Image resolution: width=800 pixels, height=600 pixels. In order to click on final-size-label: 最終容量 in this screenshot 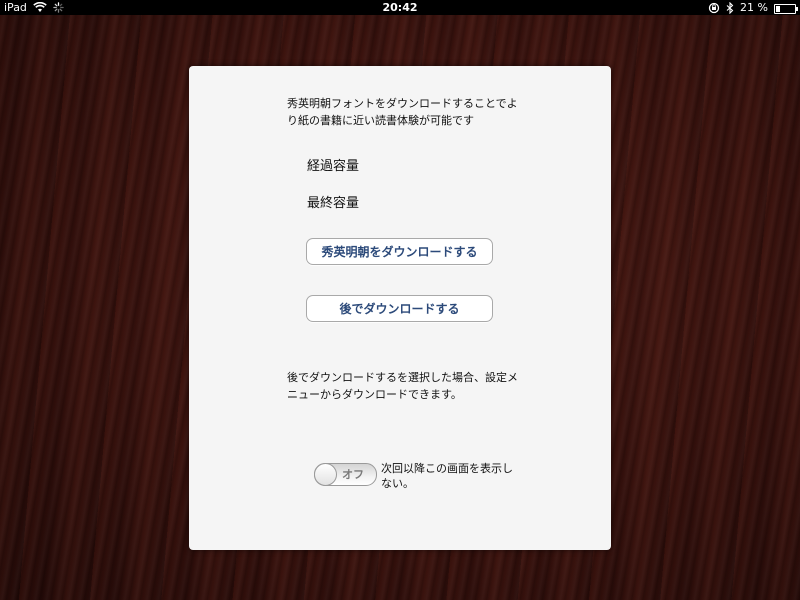, I will do `click(333, 203)`.